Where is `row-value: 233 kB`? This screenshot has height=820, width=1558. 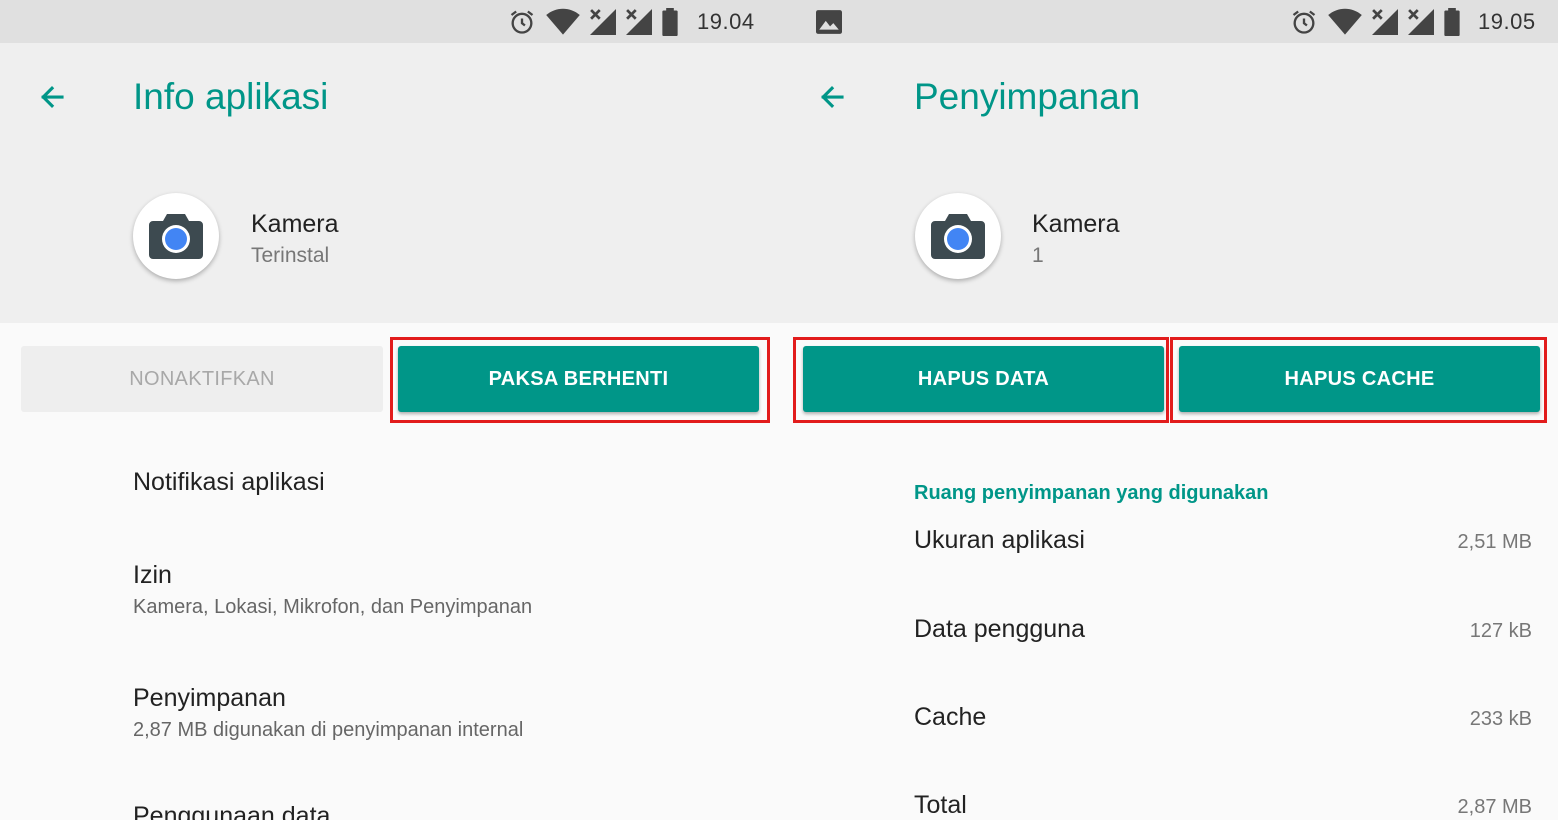
row-value: 233 kB is located at coordinates (1500, 719).